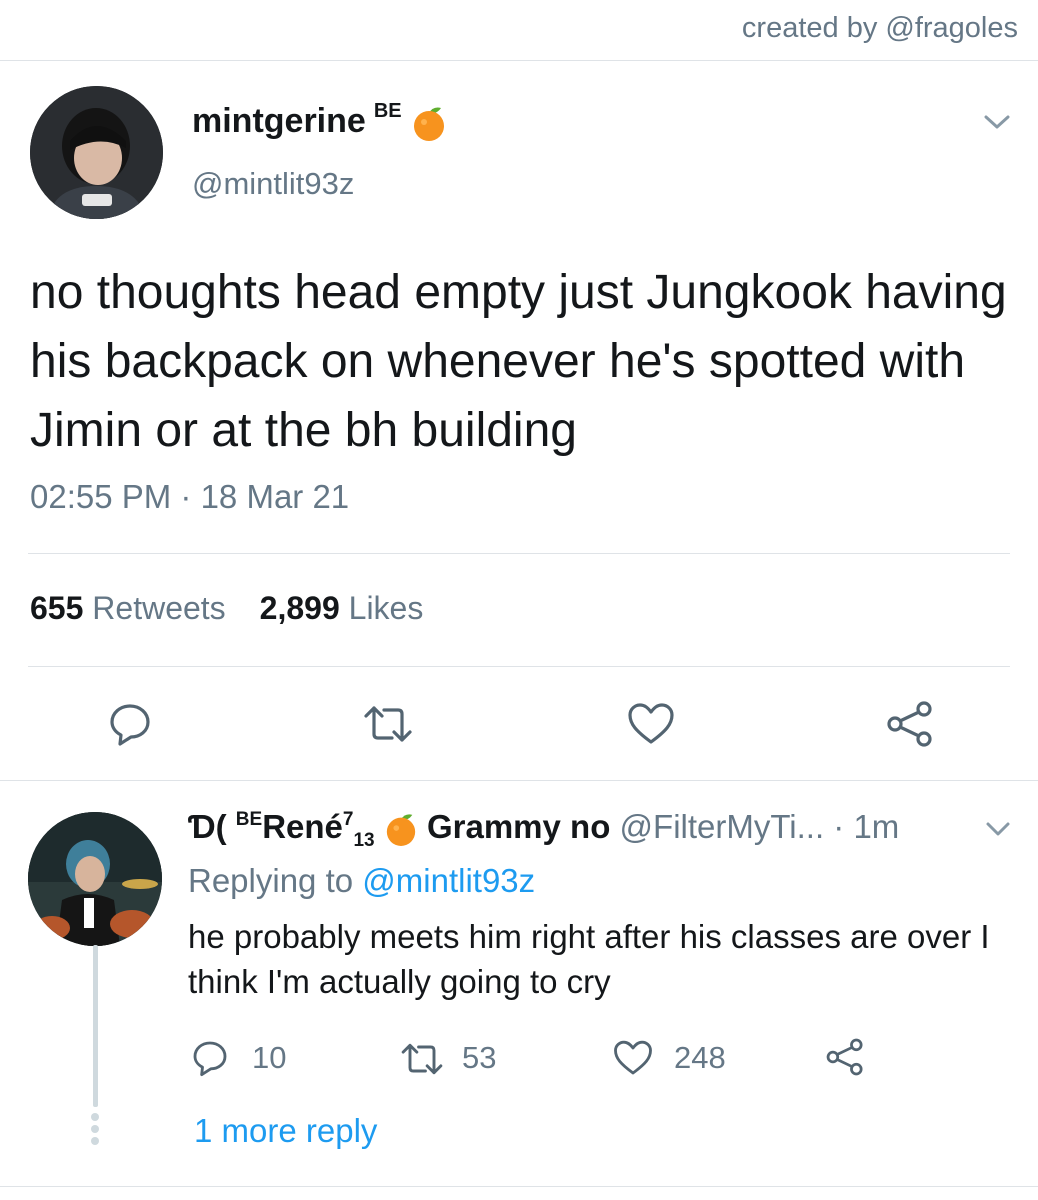 The height and width of the screenshot is (1200, 1038). I want to click on reply-time: · 1m, so click(866, 826).